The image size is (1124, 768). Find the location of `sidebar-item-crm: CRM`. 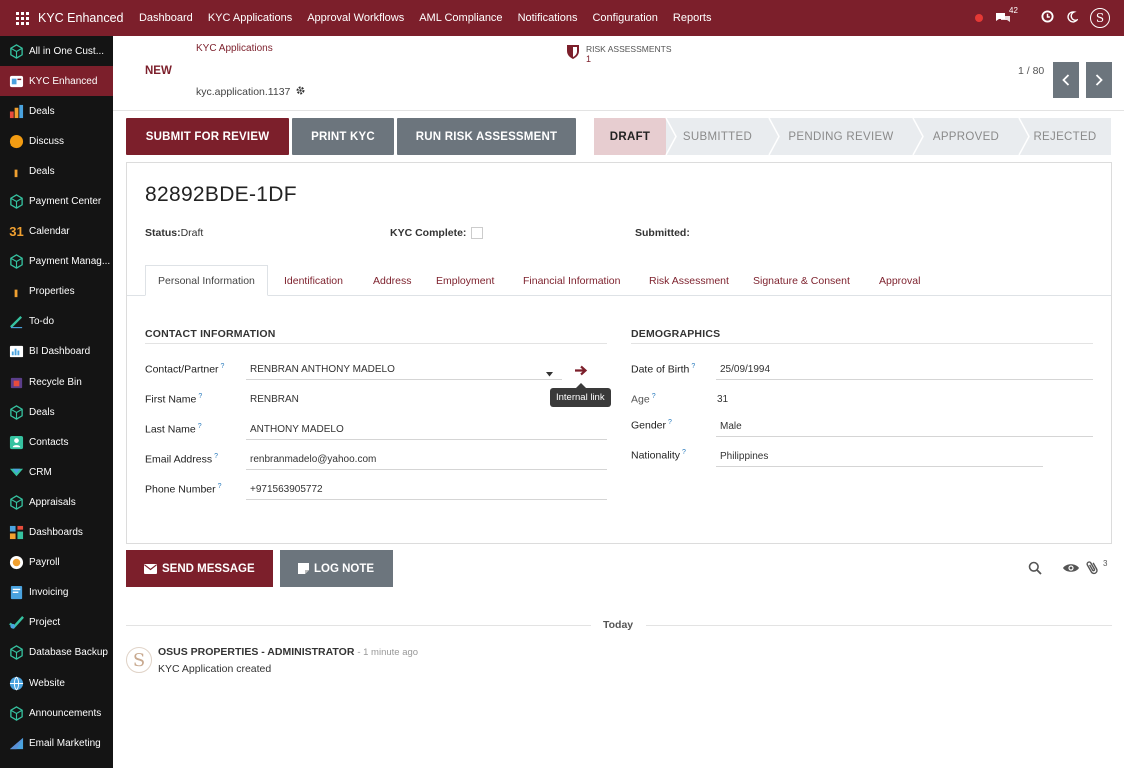

sidebar-item-crm: CRM is located at coordinates (56, 472).